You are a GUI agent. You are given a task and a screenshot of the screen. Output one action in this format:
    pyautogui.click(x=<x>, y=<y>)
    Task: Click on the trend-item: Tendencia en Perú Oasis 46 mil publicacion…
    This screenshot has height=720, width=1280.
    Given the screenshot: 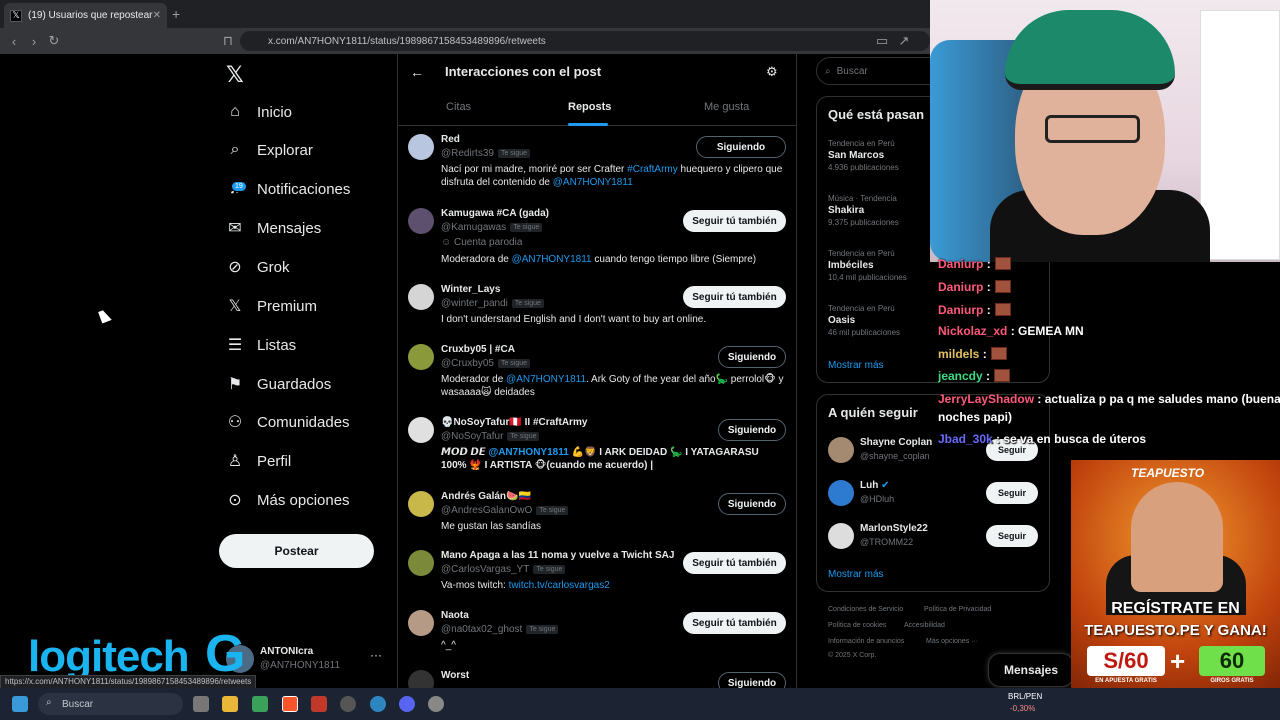 What is the action you would take?
    pyautogui.click(x=864, y=320)
    